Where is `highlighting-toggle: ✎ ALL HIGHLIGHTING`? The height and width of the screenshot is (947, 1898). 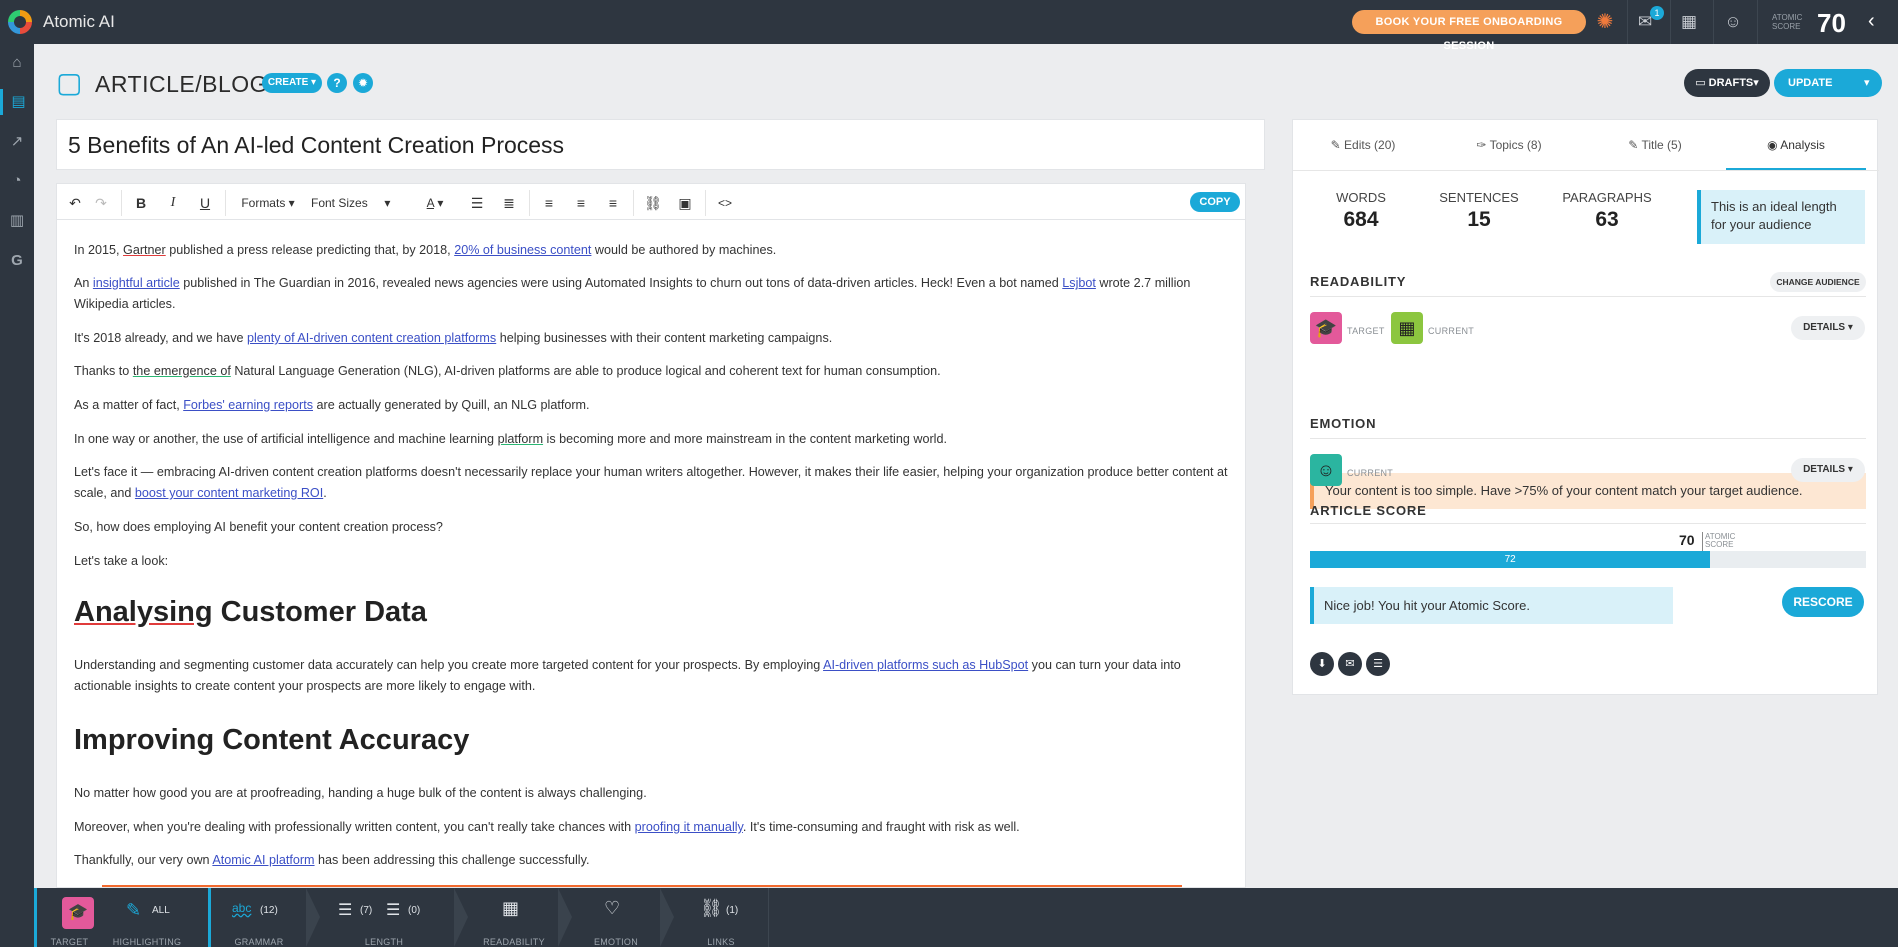
highlighting-toggle: ✎ ALL HIGHLIGHTING is located at coordinates (147, 917).